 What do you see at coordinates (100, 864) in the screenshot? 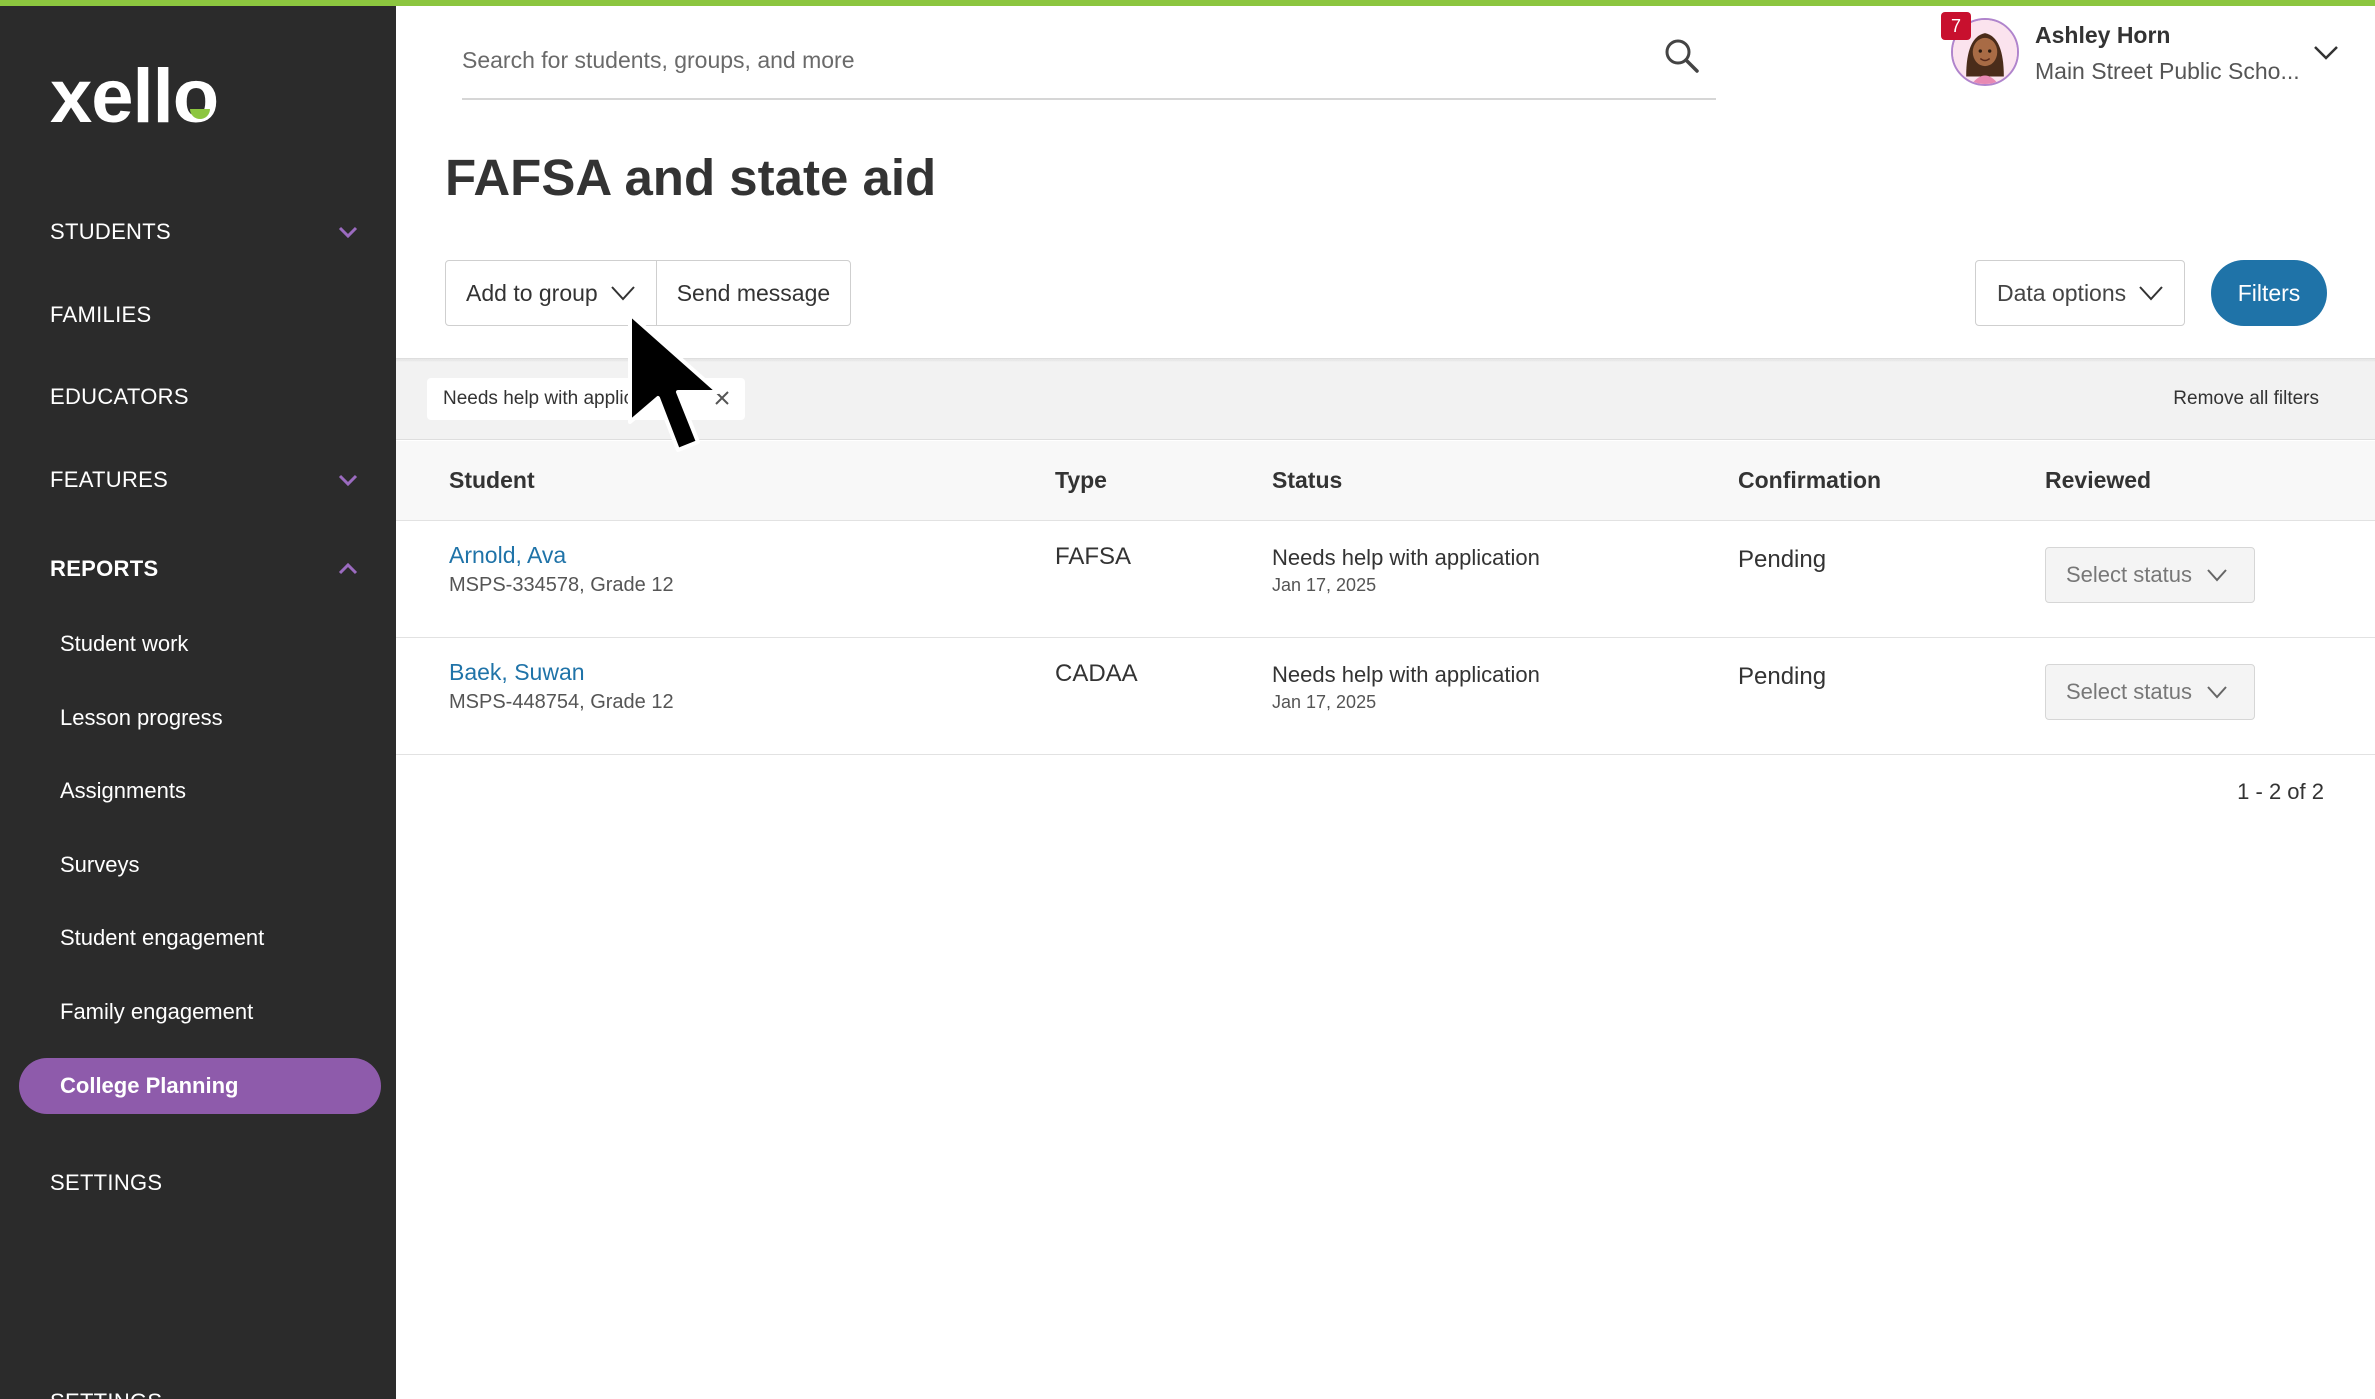
I see `sidebar-subitem-label: Surveys` at bounding box center [100, 864].